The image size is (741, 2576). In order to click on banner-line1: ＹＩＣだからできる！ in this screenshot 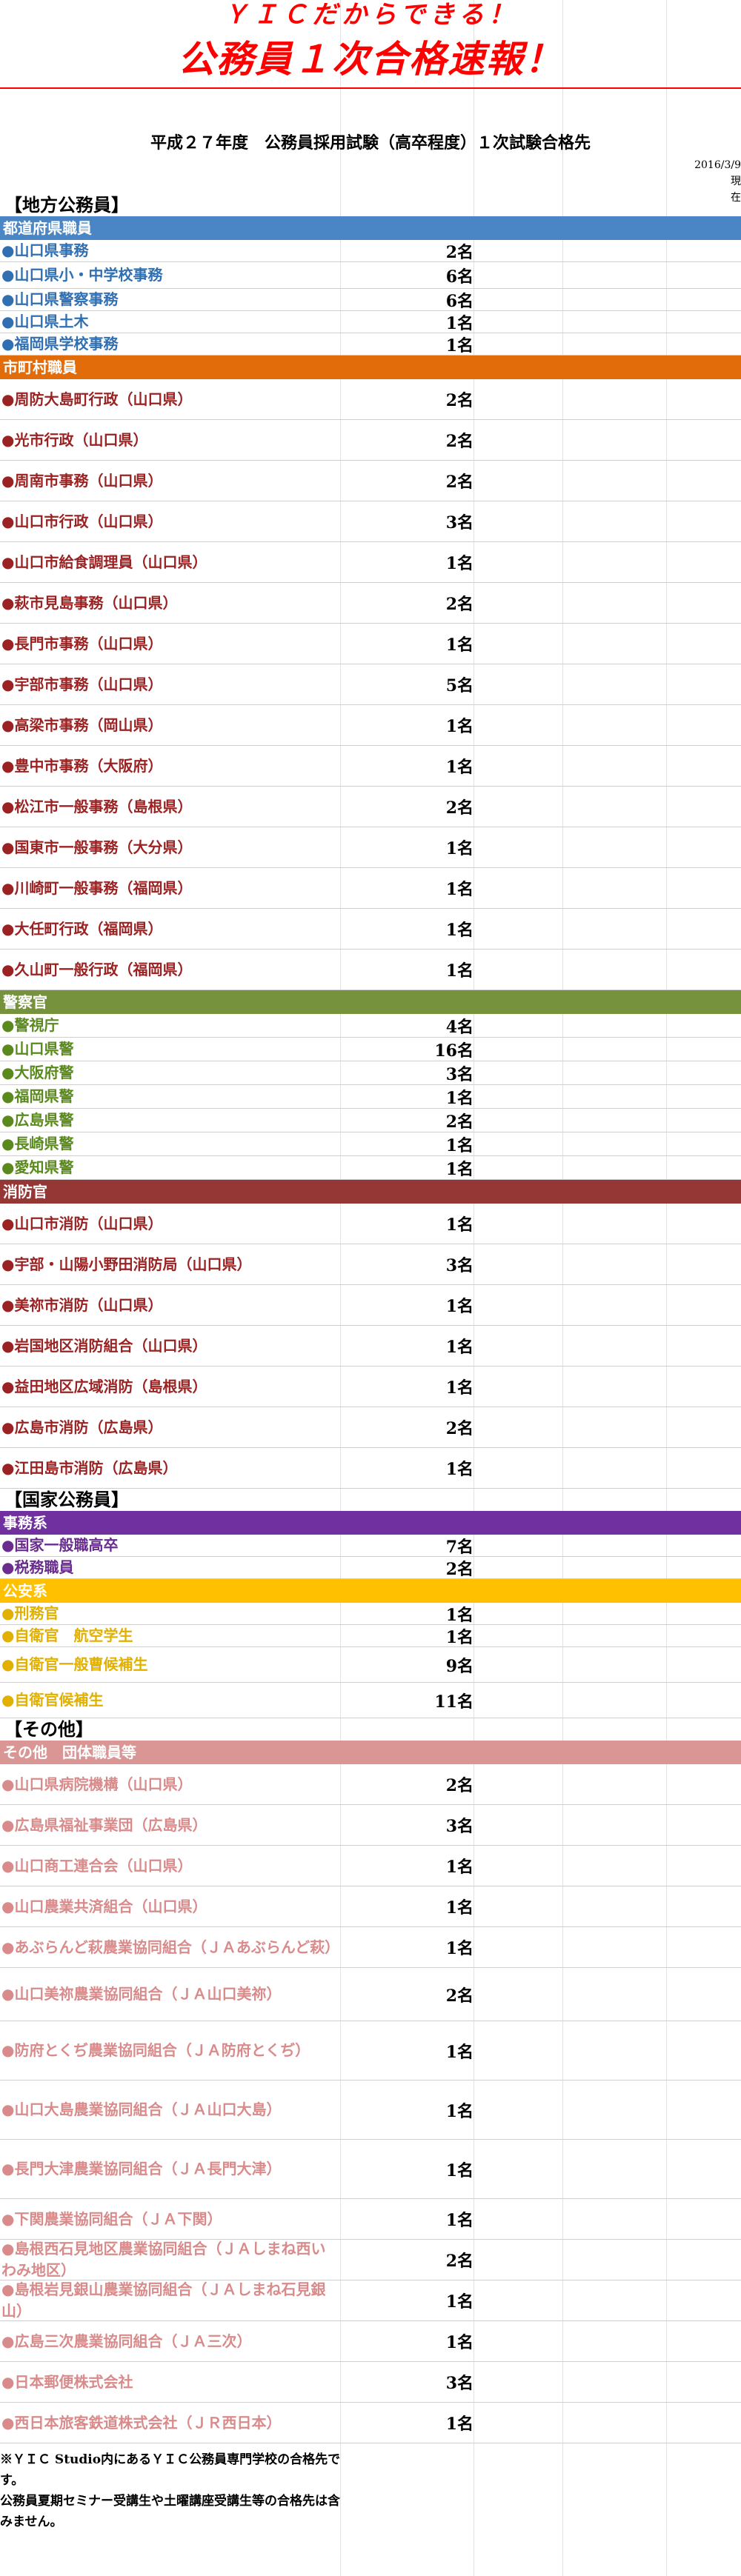, I will do `click(371, 15)`.